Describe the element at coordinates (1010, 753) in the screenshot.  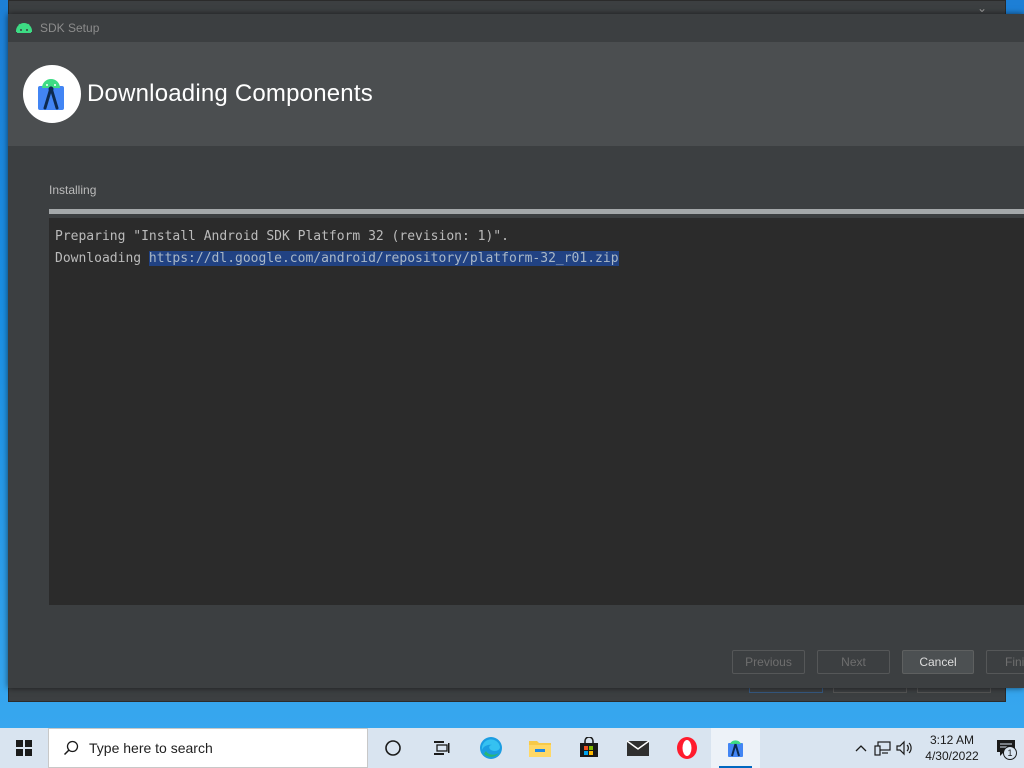
I see `notification-count-badge: 1` at that location.